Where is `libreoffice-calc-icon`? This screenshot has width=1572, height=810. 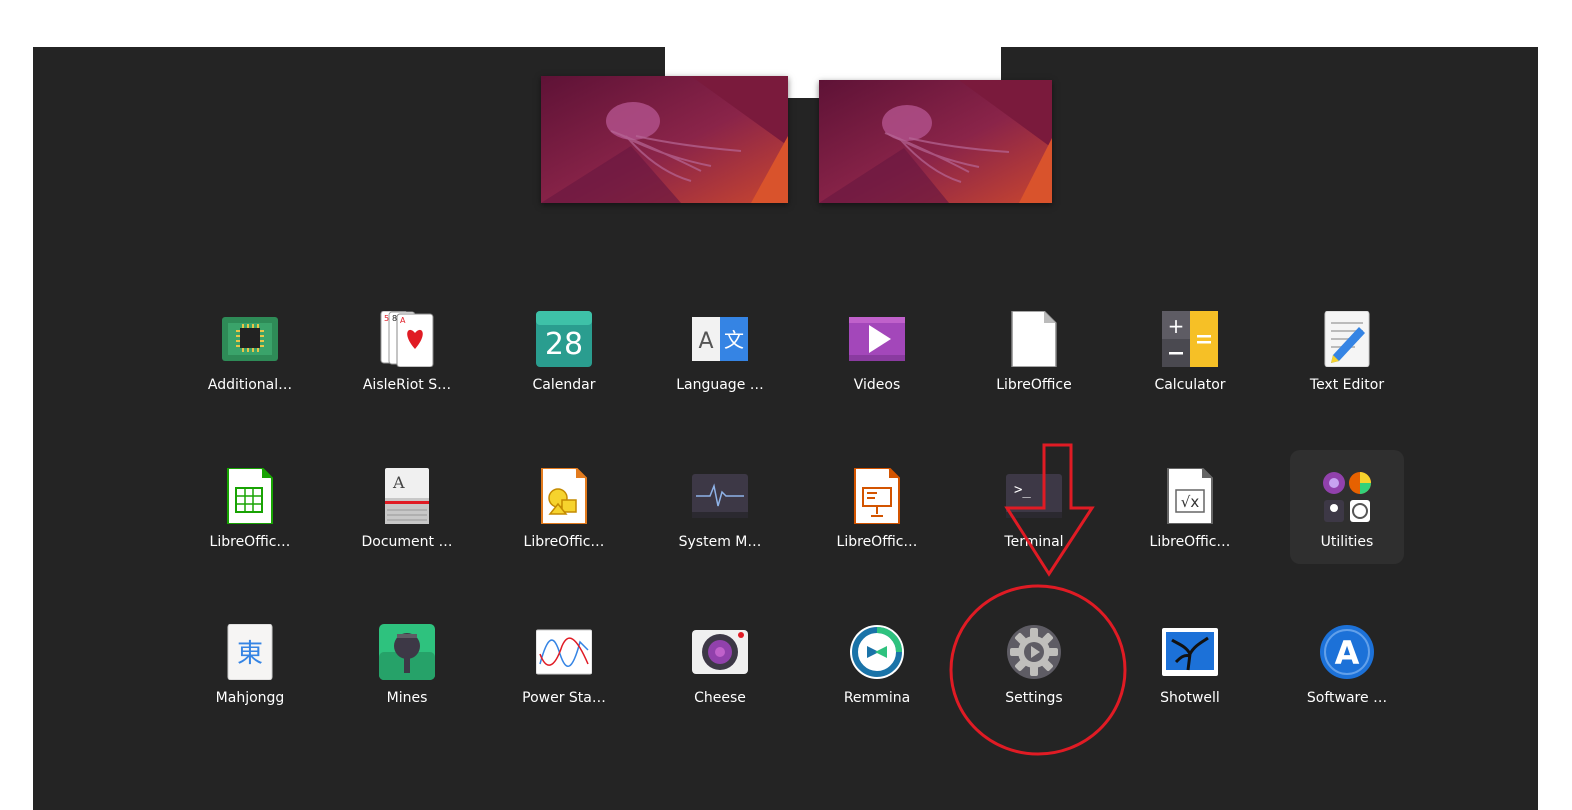 libreoffice-calc-icon is located at coordinates (250, 496).